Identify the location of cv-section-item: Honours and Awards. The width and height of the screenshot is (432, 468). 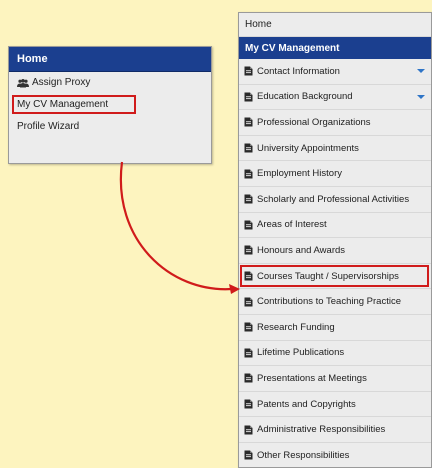
(335, 251).